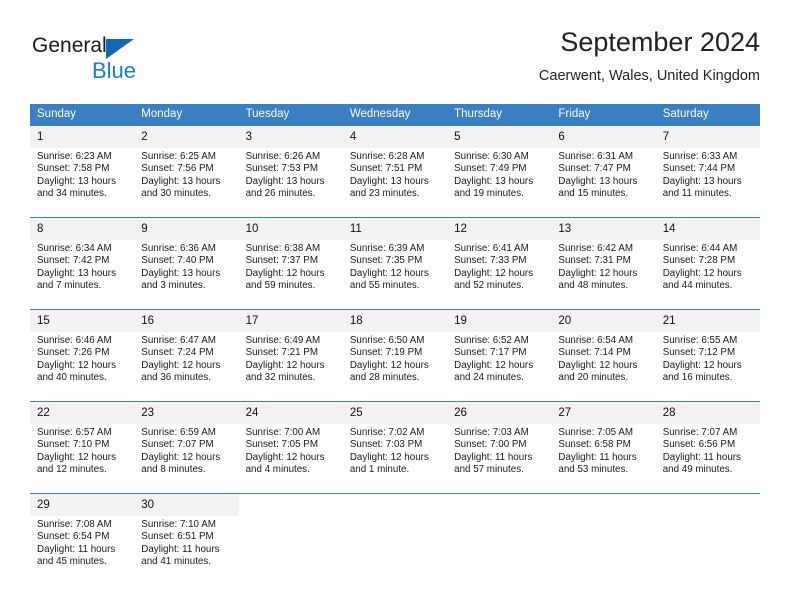  What do you see at coordinates (290, 137) in the screenshot?
I see `day-number: 3` at bounding box center [290, 137].